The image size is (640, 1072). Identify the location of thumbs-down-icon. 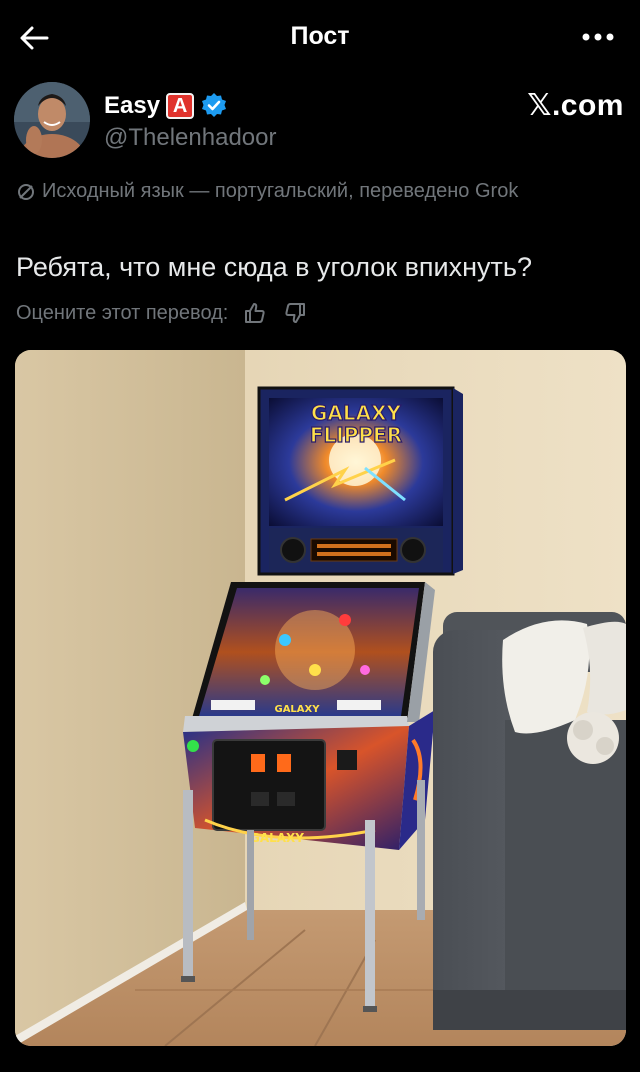
(295, 313).